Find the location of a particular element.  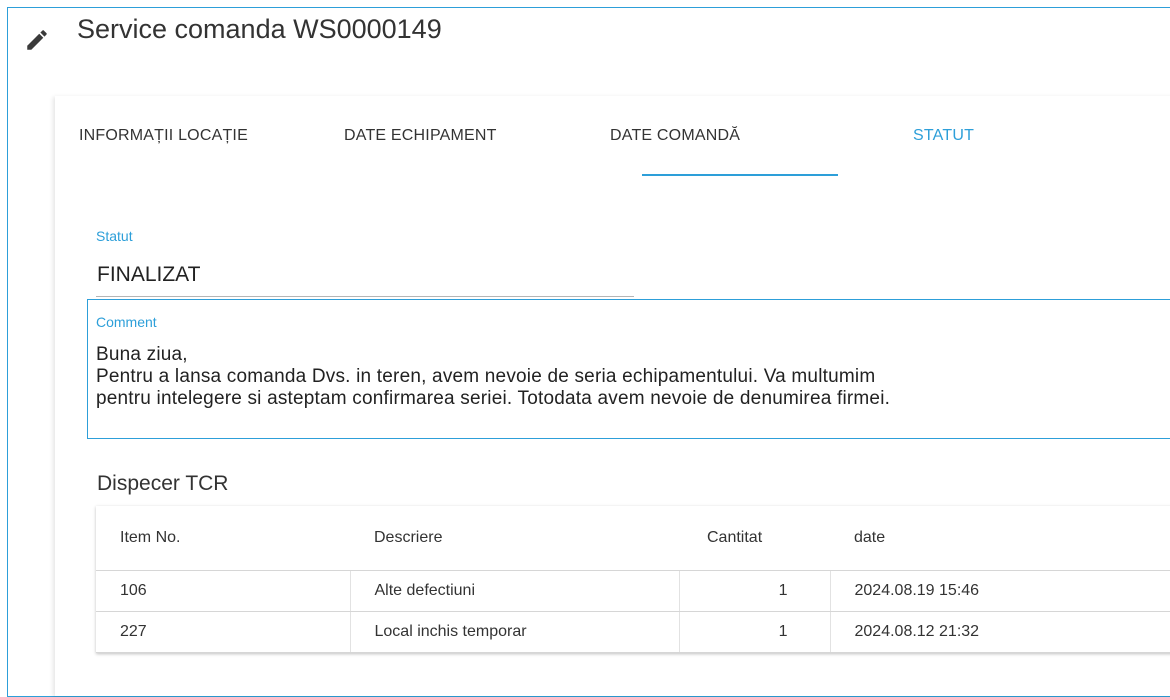

status-label: Statut is located at coordinates (114, 236).